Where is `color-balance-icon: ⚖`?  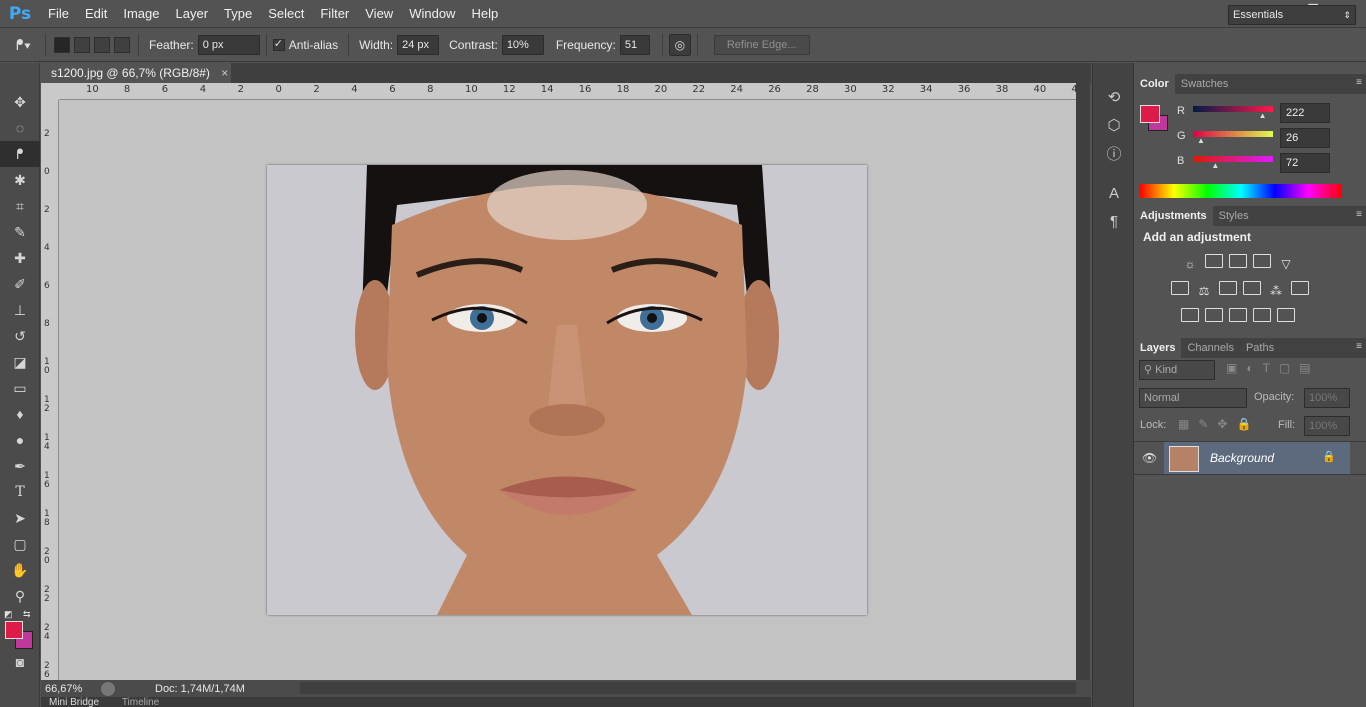 color-balance-icon: ⚖ is located at coordinates (1204, 291).